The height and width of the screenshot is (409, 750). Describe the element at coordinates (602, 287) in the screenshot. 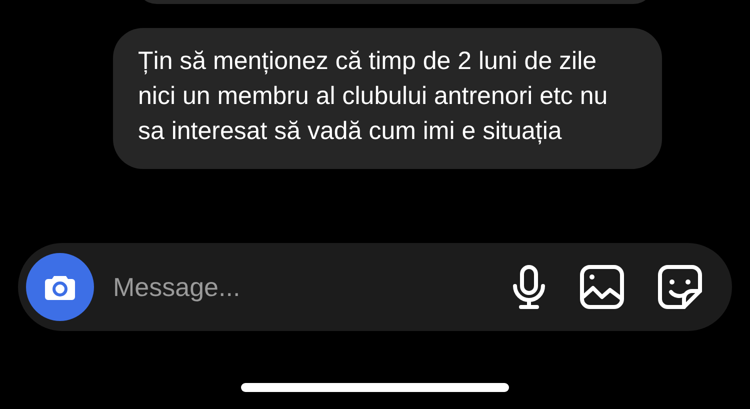

I see `image-icon` at that location.